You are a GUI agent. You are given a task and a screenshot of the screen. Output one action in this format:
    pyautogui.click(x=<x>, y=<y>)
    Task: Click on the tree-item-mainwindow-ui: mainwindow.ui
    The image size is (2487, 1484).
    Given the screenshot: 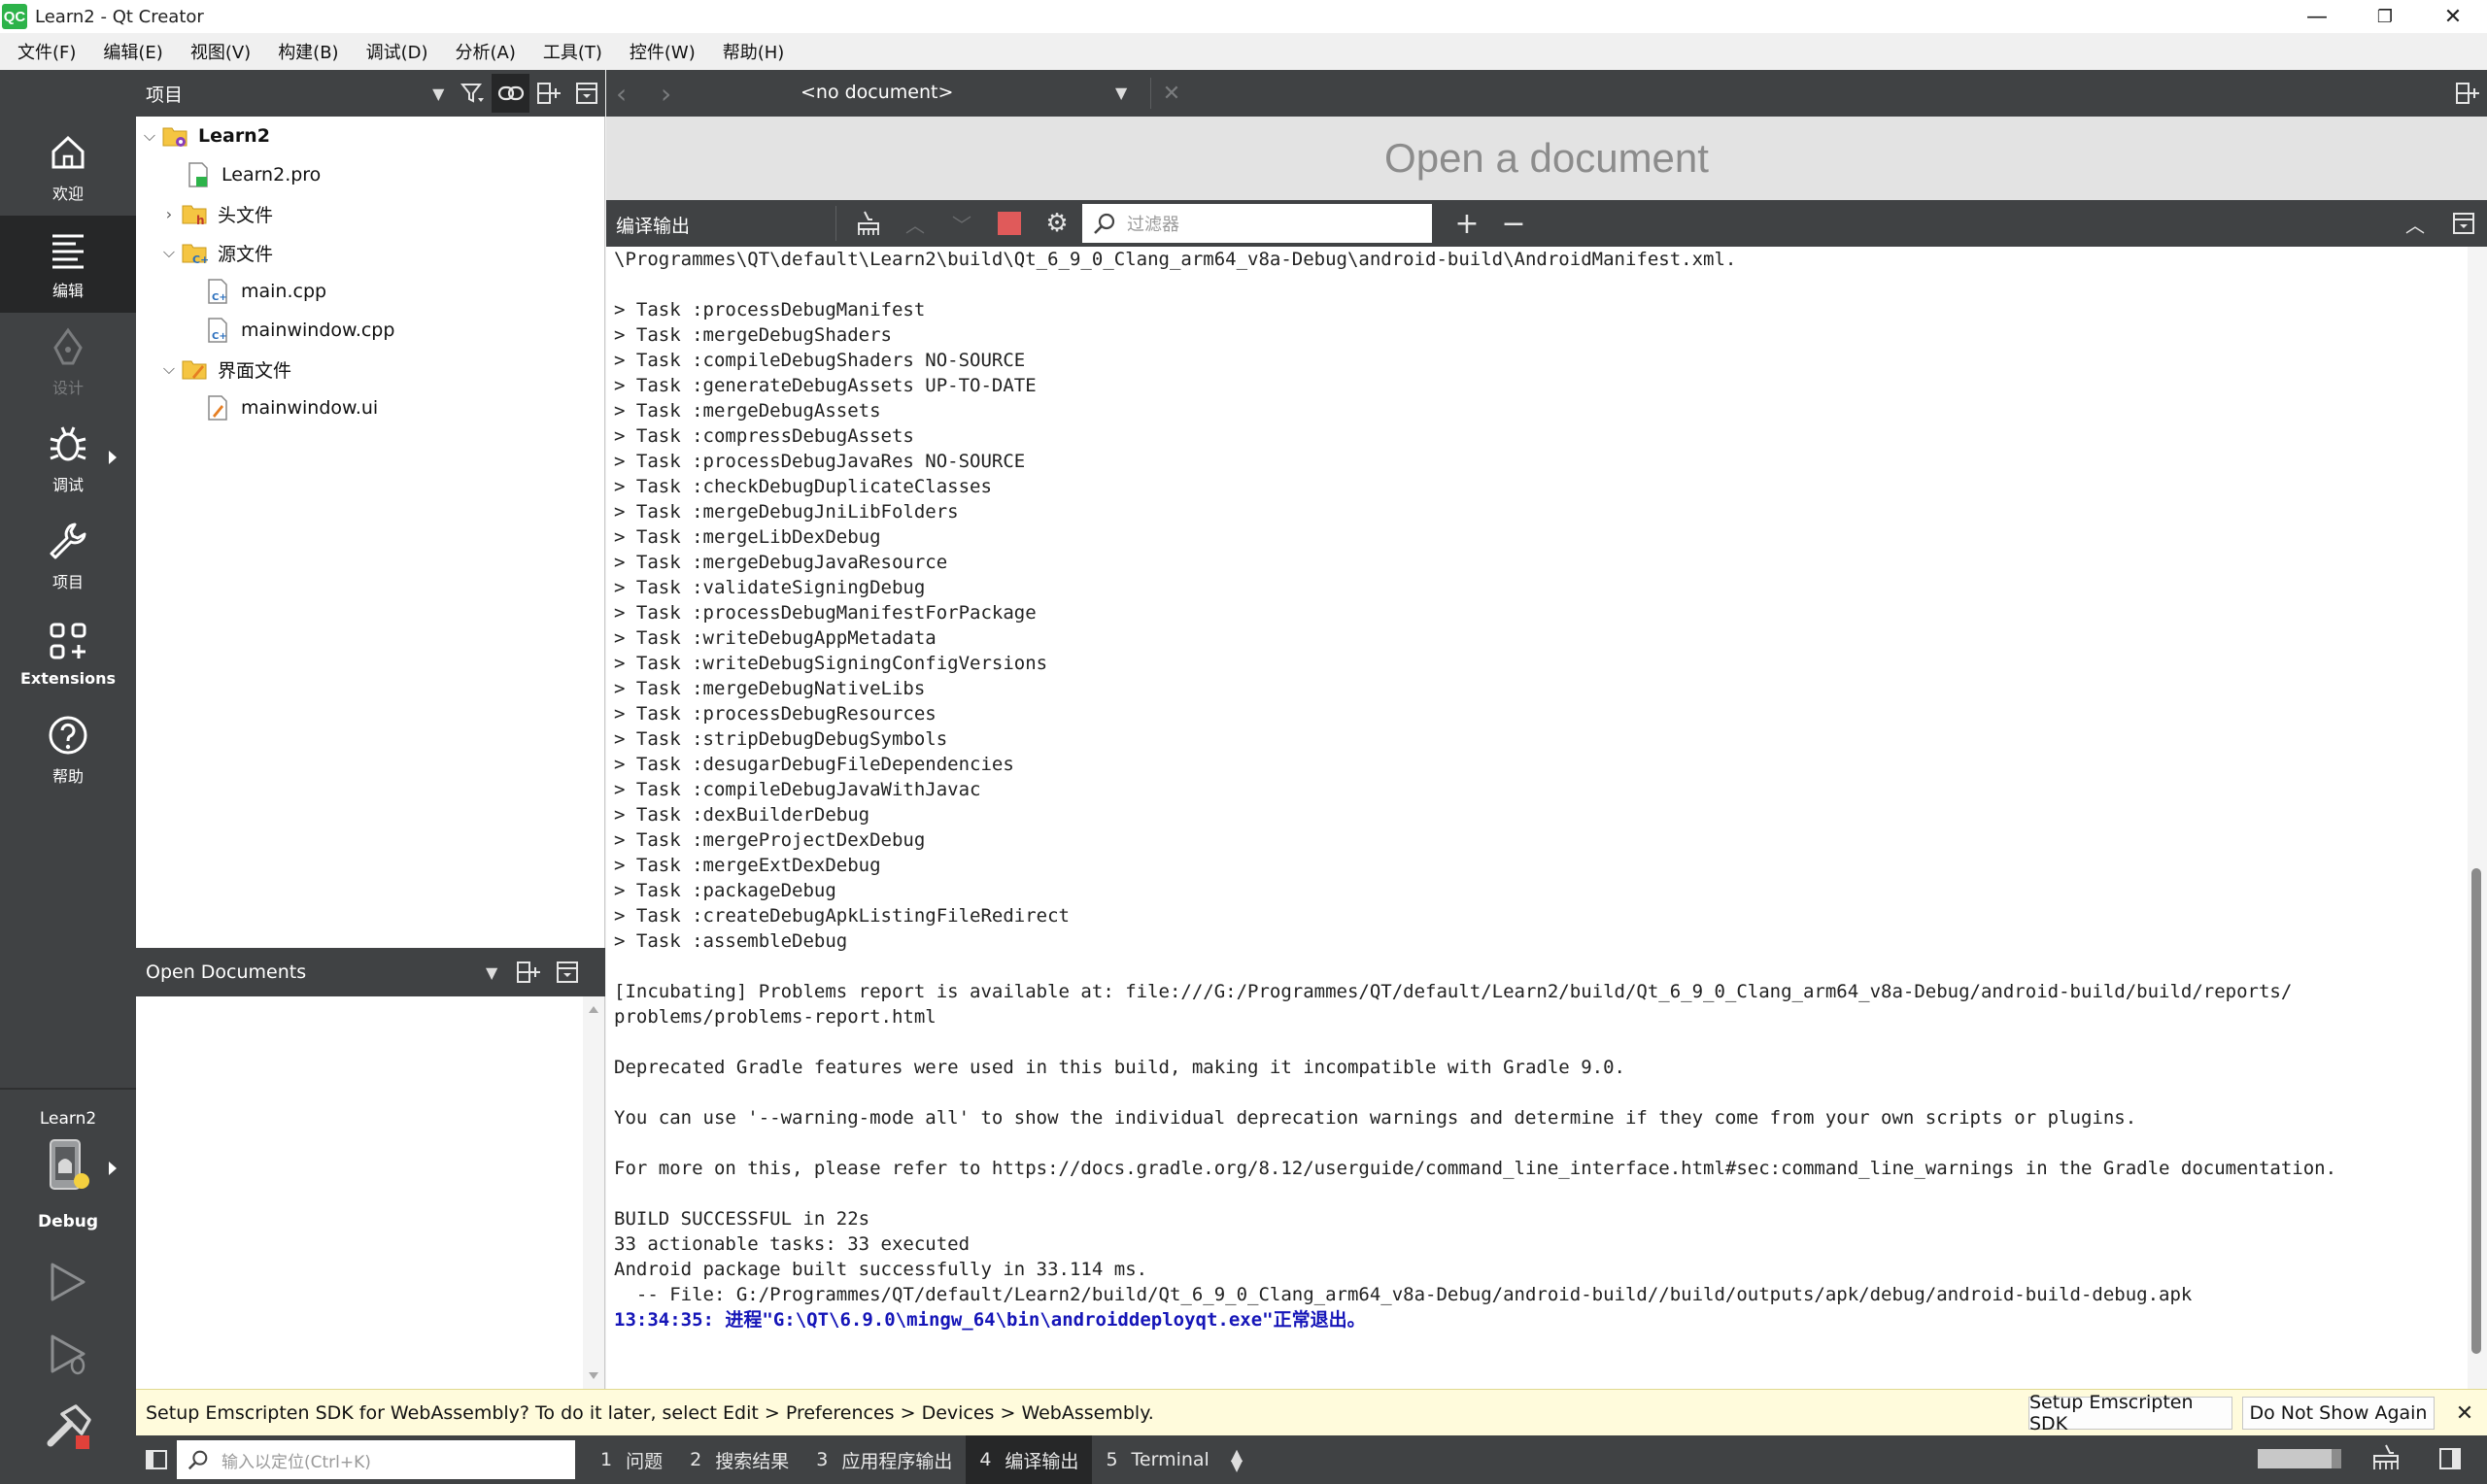 What is the action you would take?
    pyautogui.click(x=291, y=407)
    